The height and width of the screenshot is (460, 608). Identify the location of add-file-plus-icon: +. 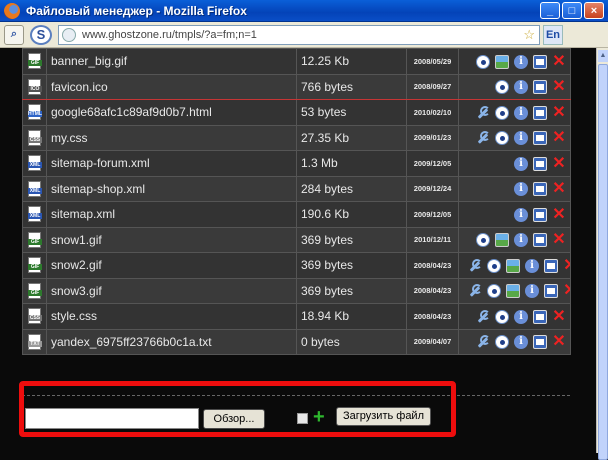
(321, 417).